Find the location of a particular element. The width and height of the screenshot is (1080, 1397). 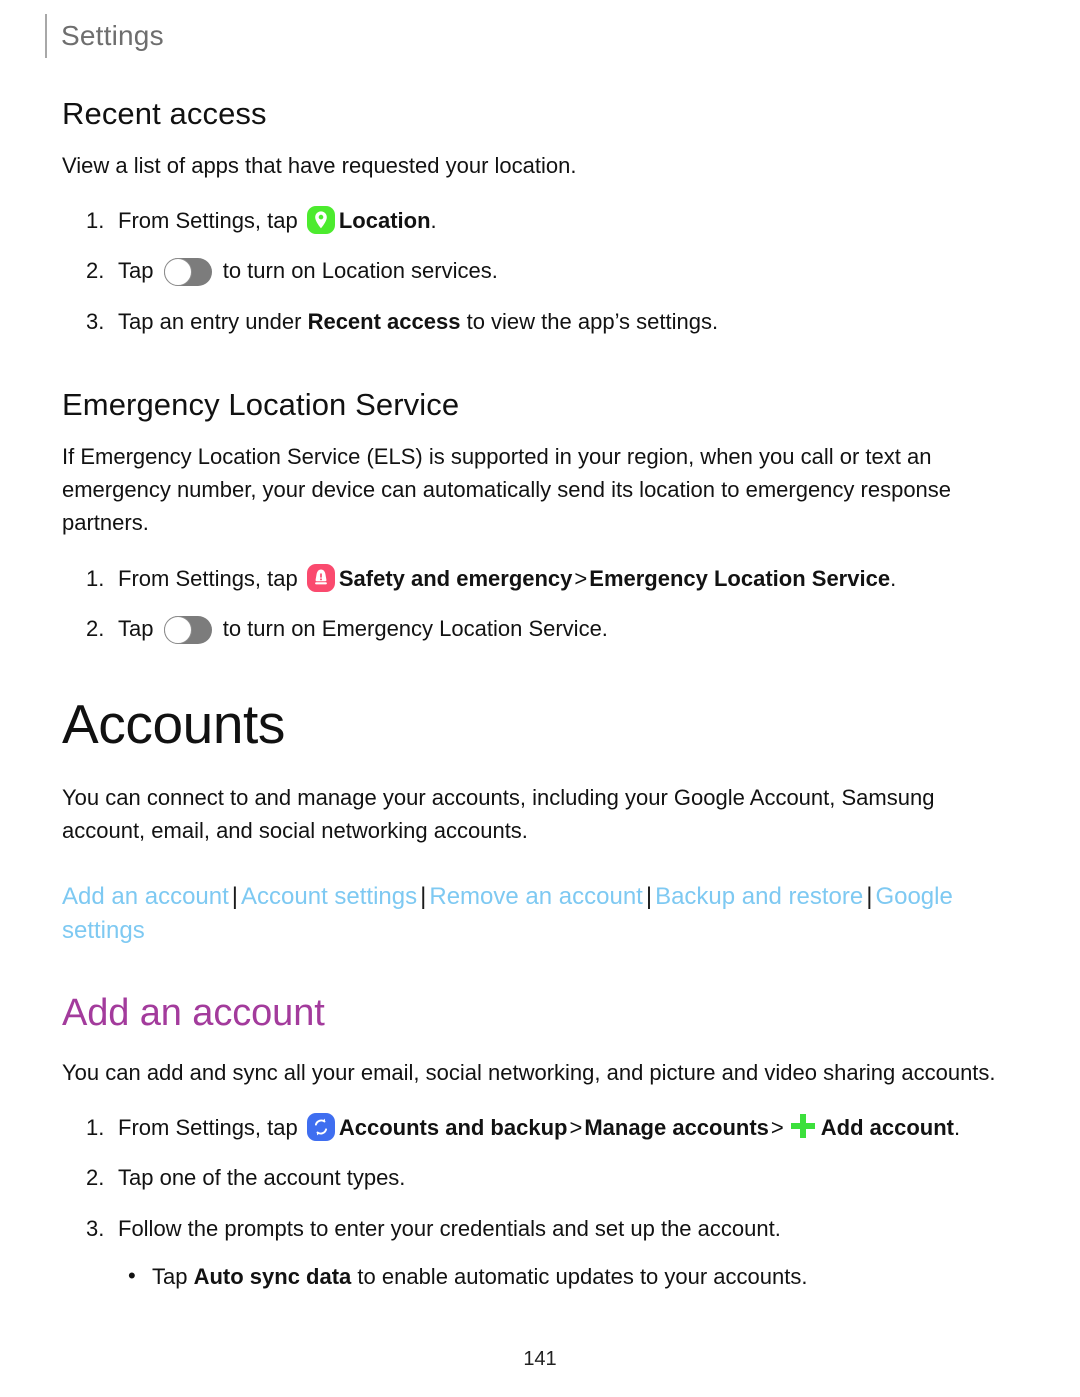

header-title: Settings is located at coordinates (112, 35).